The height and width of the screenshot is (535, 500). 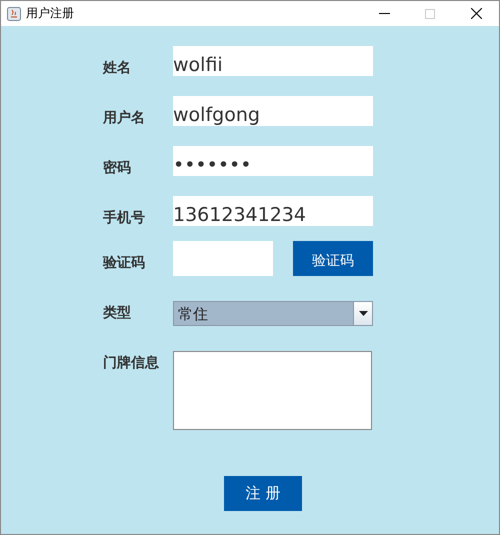 What do you see at coordinates (50, 13) in the screenshot?
I see `window-title: 用户注册` at bounding box center [50, 13].